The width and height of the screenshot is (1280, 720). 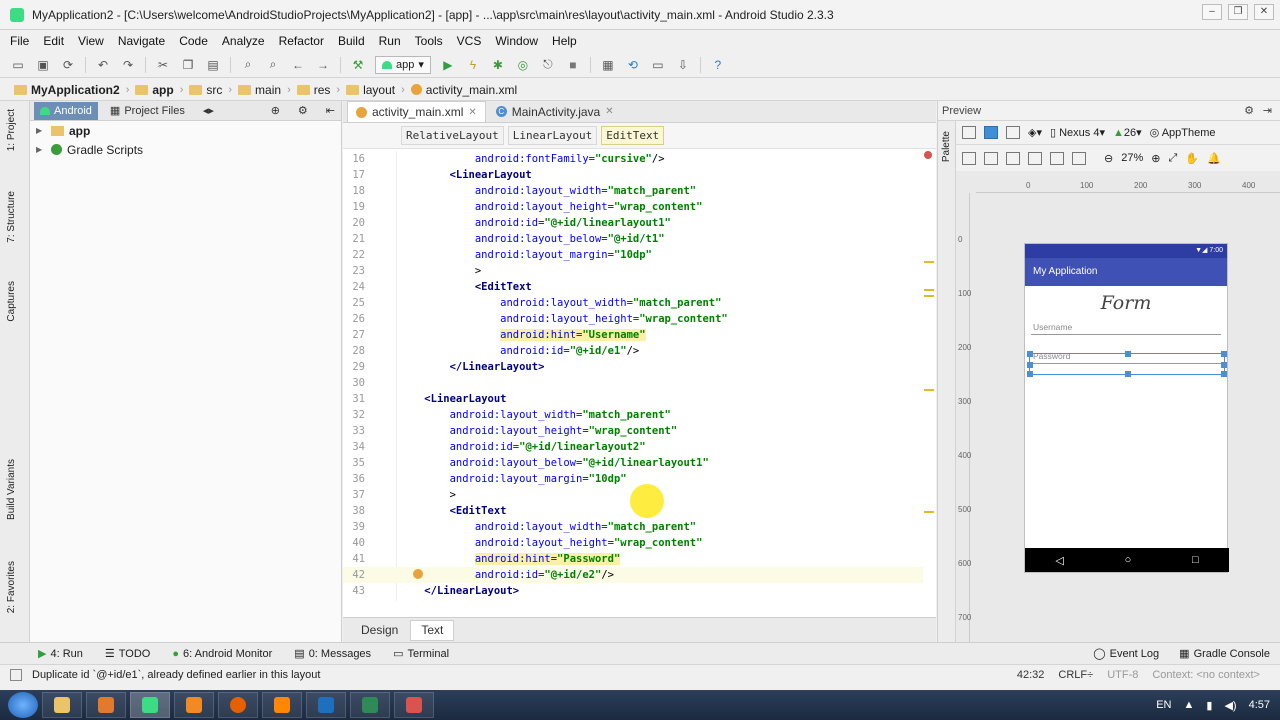 What do you see at coordinates (1230, 705) in the screenshot?
I see `volume-icon: ◀)` at bounding box center [1230, 705].